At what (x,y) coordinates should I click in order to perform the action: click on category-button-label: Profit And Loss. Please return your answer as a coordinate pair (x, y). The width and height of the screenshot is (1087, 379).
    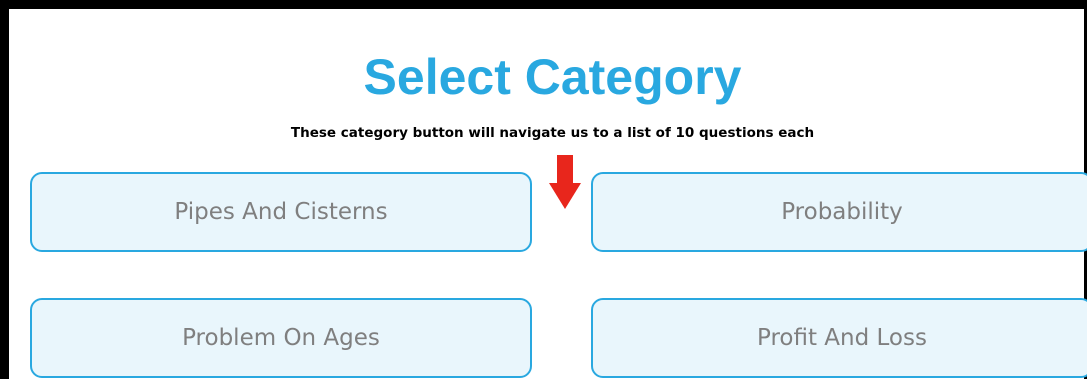
    Looking at the image, I should click on (842, 338).